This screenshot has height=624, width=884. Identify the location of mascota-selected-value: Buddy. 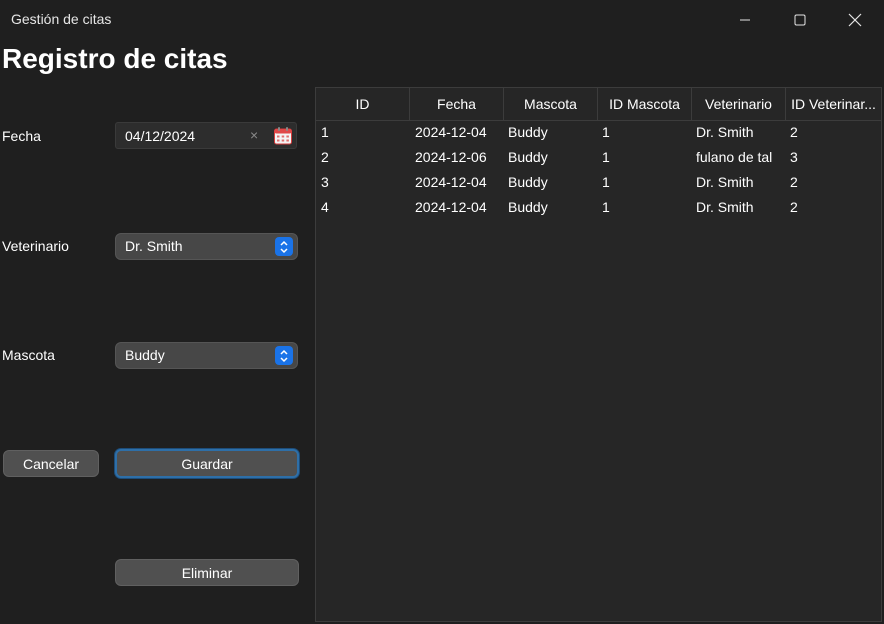
(145, 355).